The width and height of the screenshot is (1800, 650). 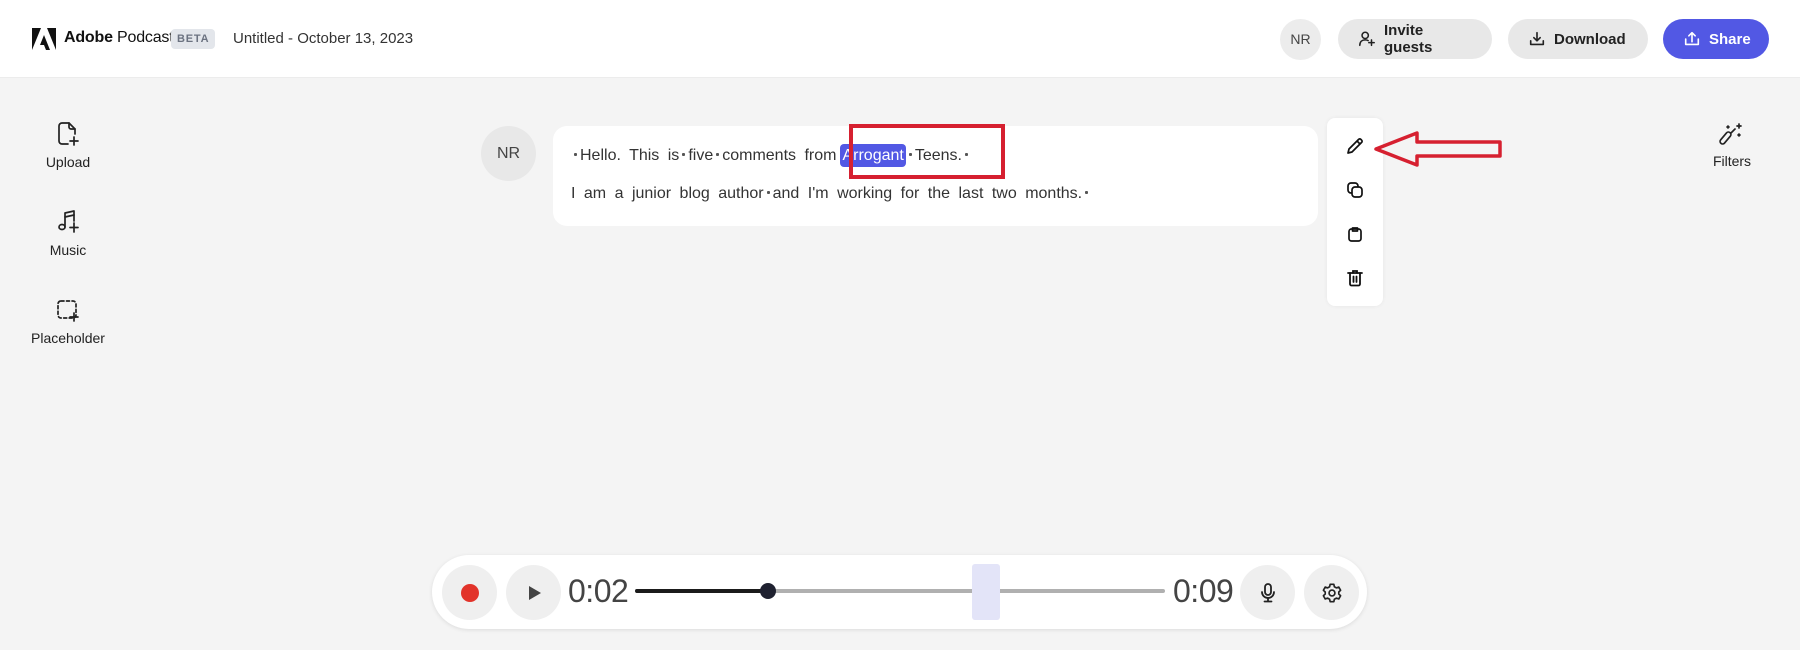 I want to click on total-time: 0:09, so click(x=1203, y=591).